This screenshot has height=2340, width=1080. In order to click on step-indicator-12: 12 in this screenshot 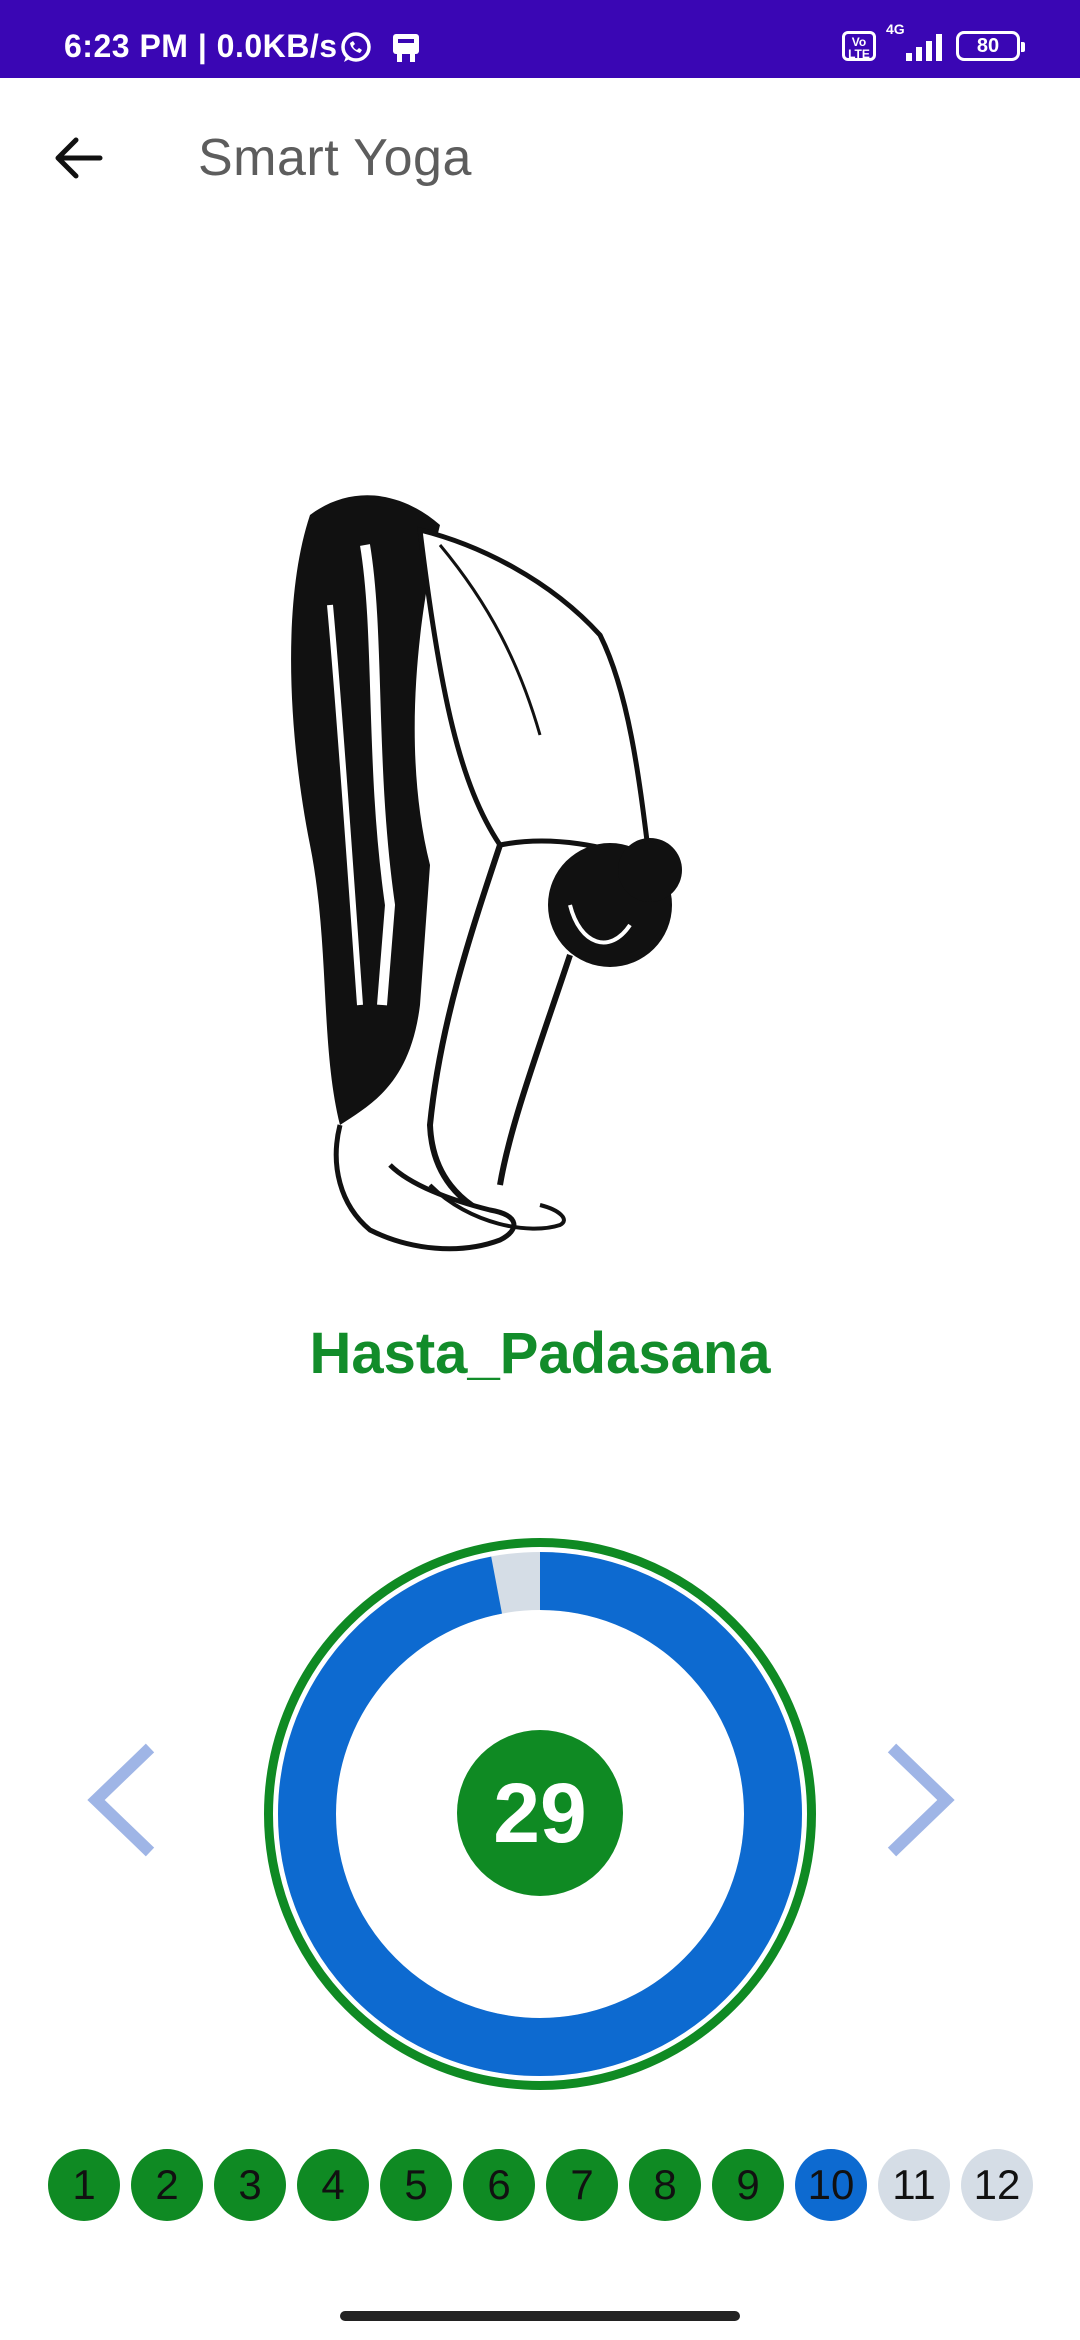, I will do `click(997, 2185)`.